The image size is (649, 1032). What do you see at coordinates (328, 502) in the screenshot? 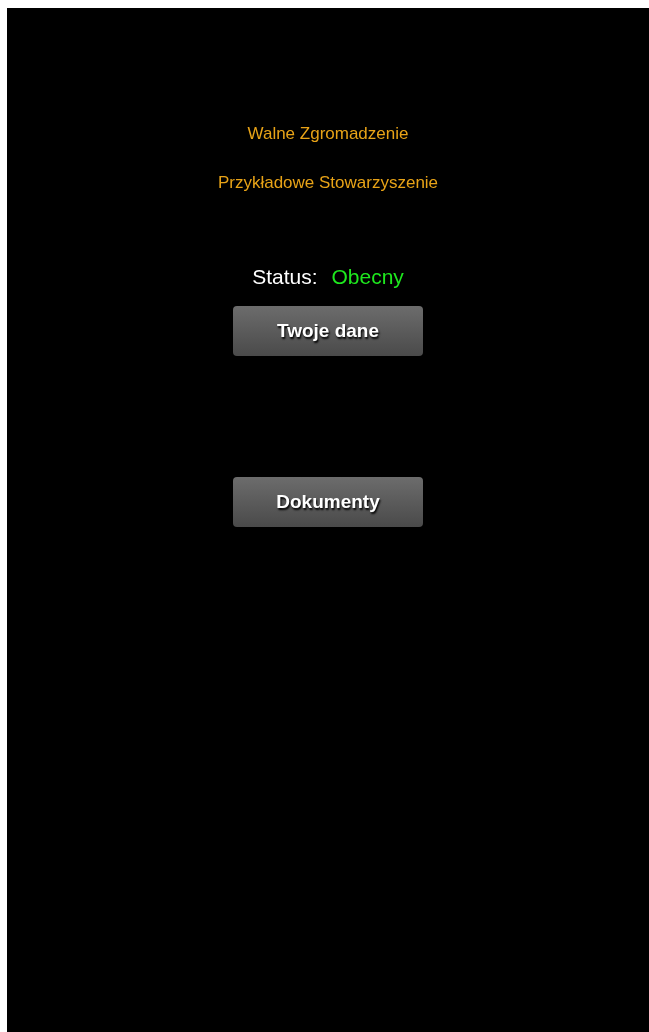
I see `menu-button: Dokumenty` at bounding box center [328, 502].